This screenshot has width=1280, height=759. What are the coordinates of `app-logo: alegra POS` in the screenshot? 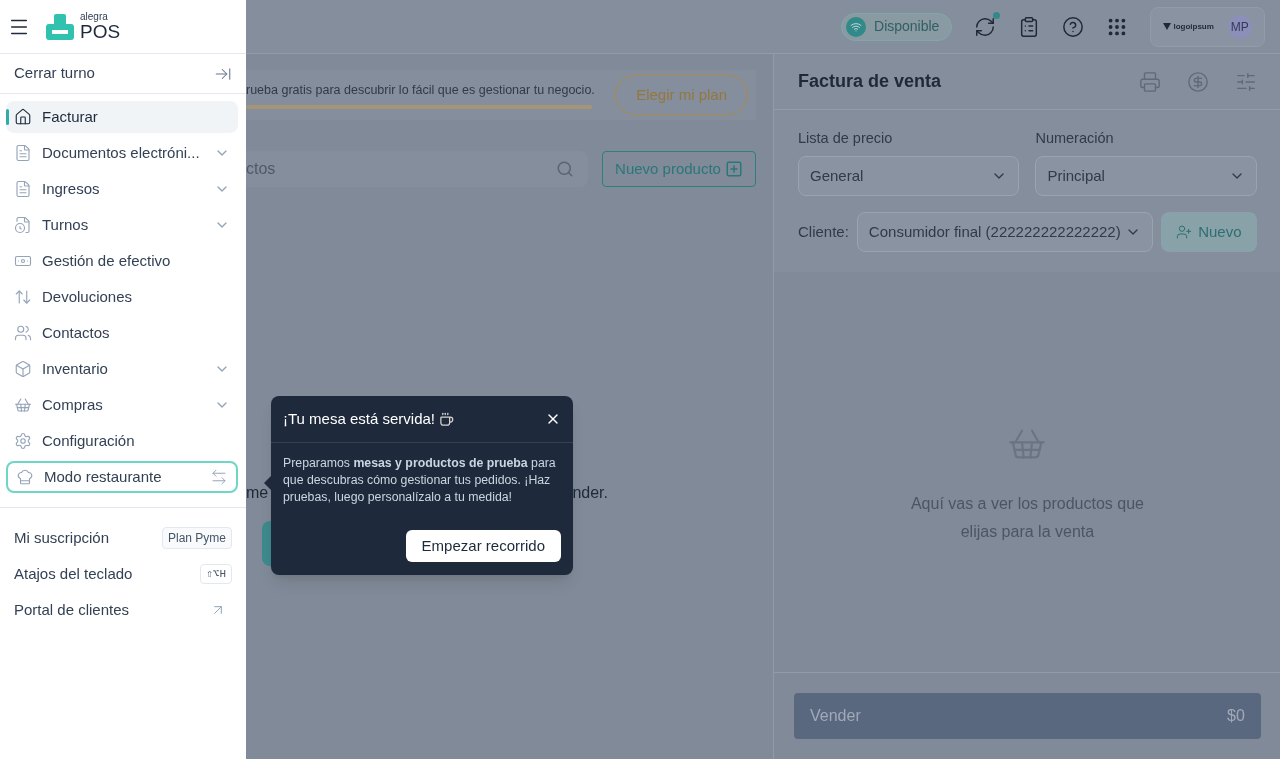 It's located at (83, 26).